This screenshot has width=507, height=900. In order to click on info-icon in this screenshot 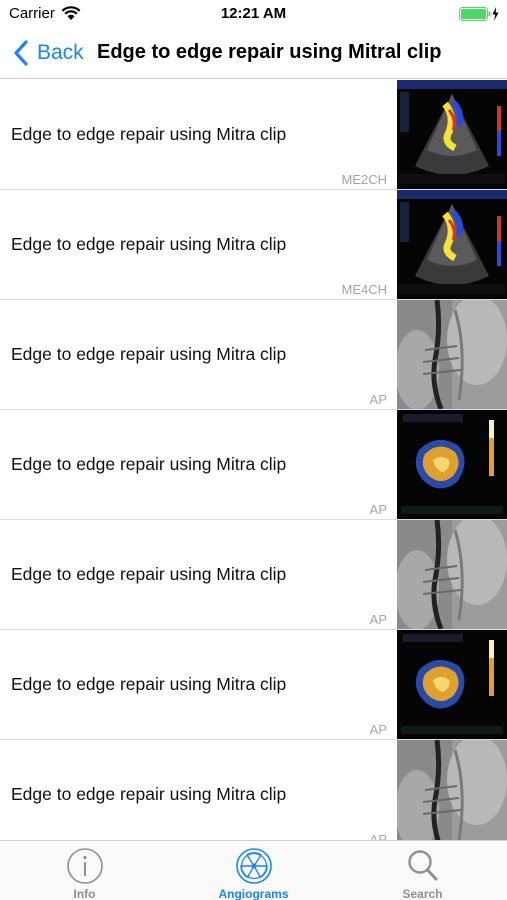, I will do `click(84, 866)`.